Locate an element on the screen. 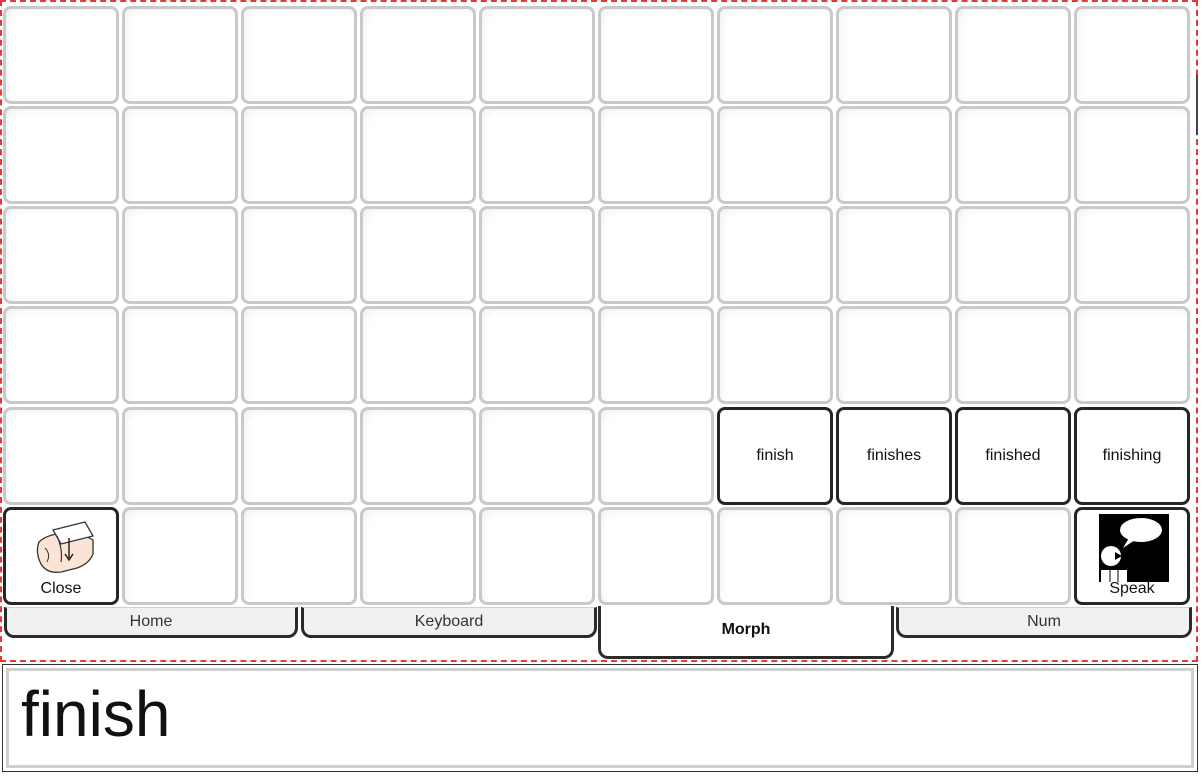 The height and width of the screenshot is (776, 1202). message-text: finish is located at coordinates (600, 718).